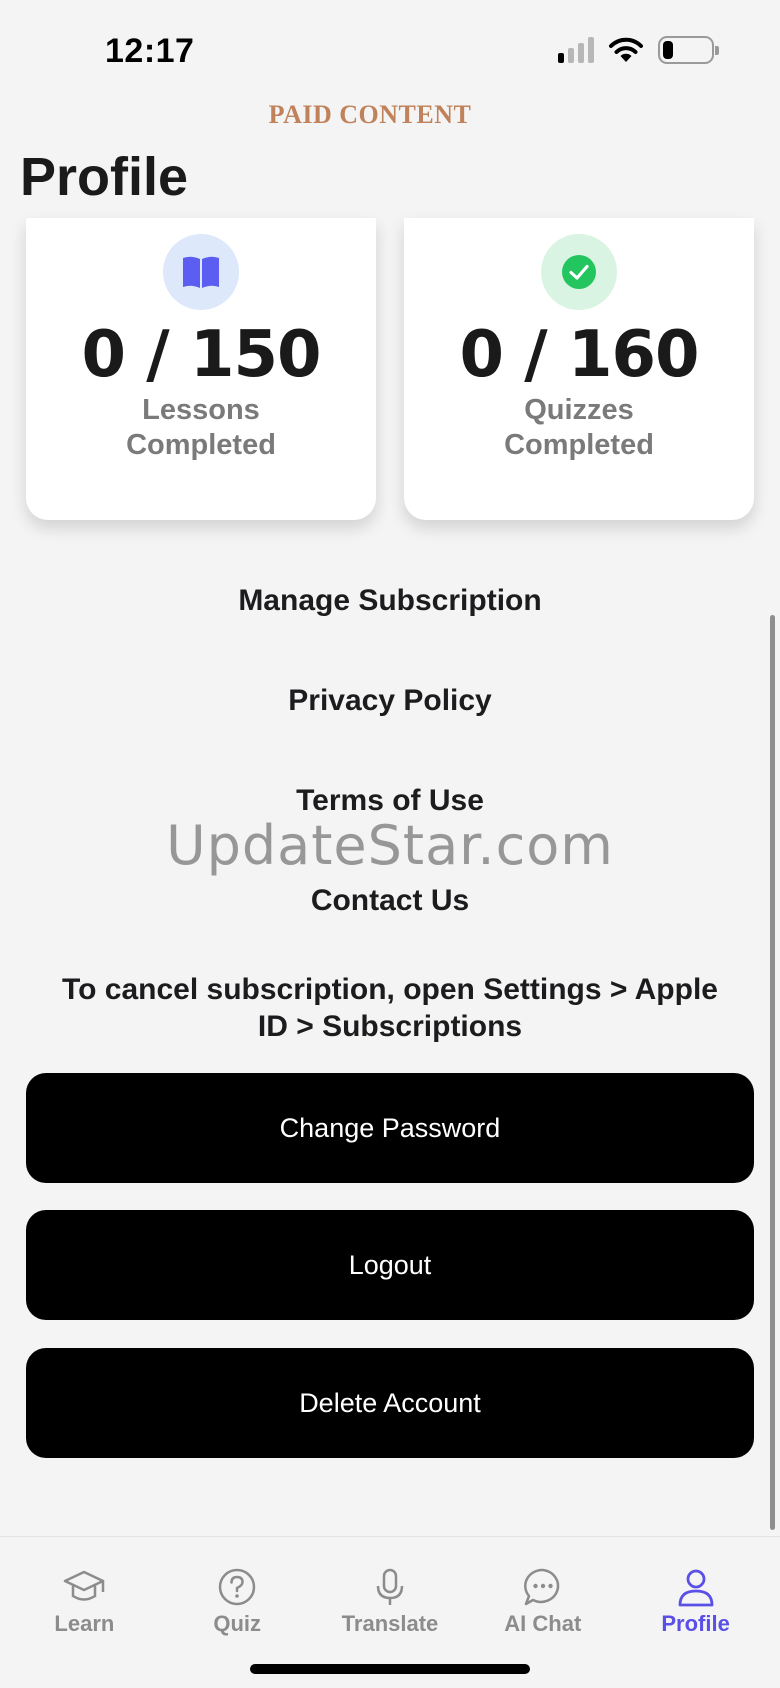  What do you see at coordinates (541, 1587) in the screenshot?
I see `chat-bubble-icon` at bounding box center [541, 1587].